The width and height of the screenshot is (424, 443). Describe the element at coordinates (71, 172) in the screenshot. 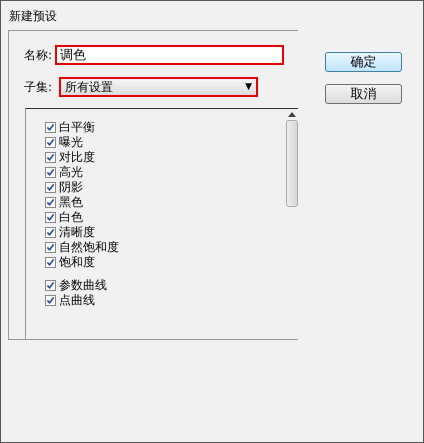

I see `setting-label: 高光` at that location.